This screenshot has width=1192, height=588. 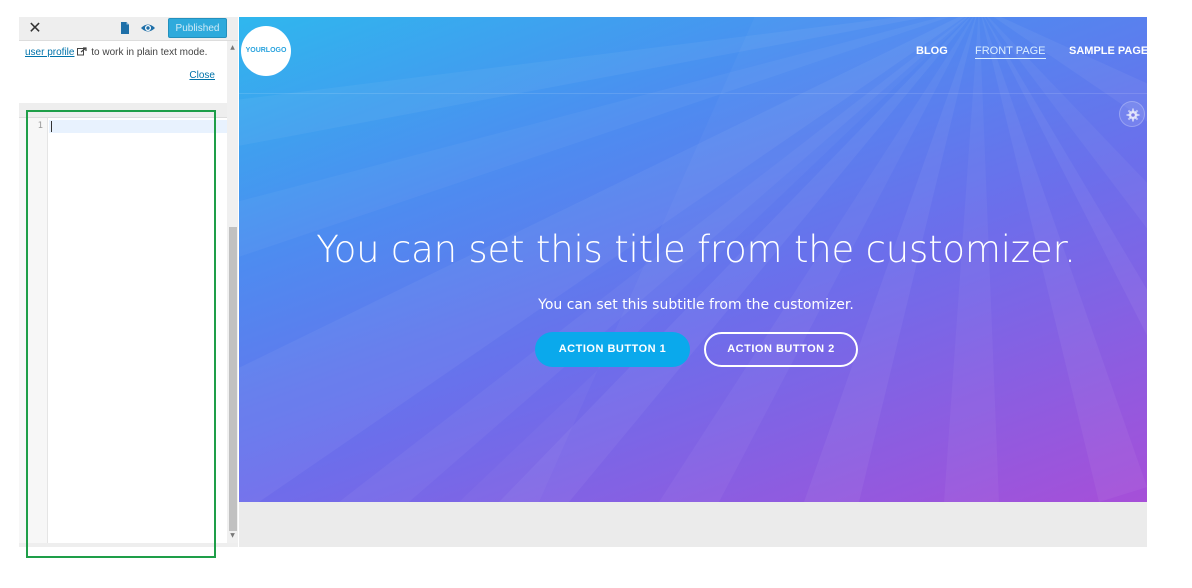 What do you see at coordinates (125, 28) in the screenshot?
I see `document-icon` at bounding box center [125, 28].